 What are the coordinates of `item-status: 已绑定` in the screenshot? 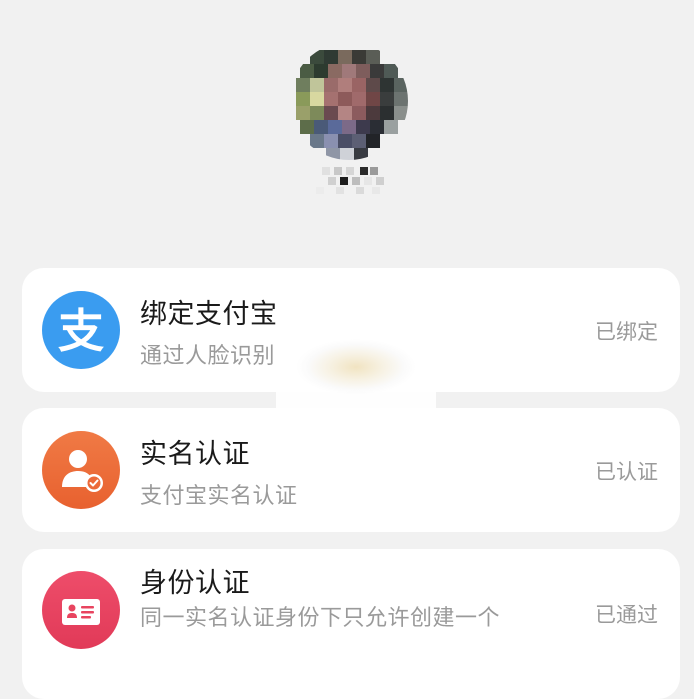 It's located at (626, 332).